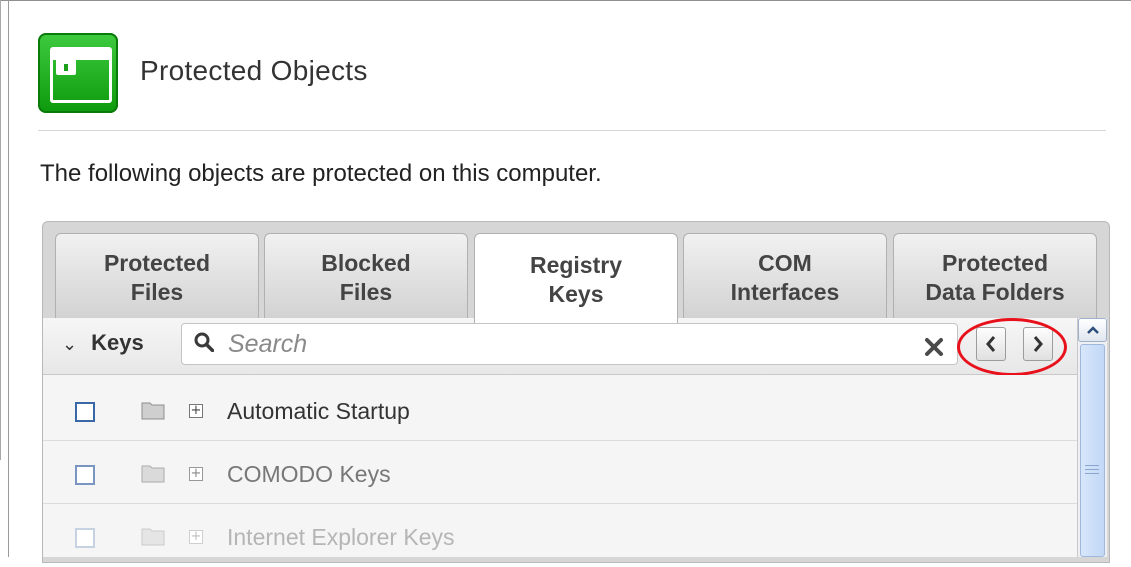 Image resolution: width=1131 pixels, height=567 pixels. Describe the element at coordinates (934, 347) in the screenshot. I see `clear-icon` at that location.